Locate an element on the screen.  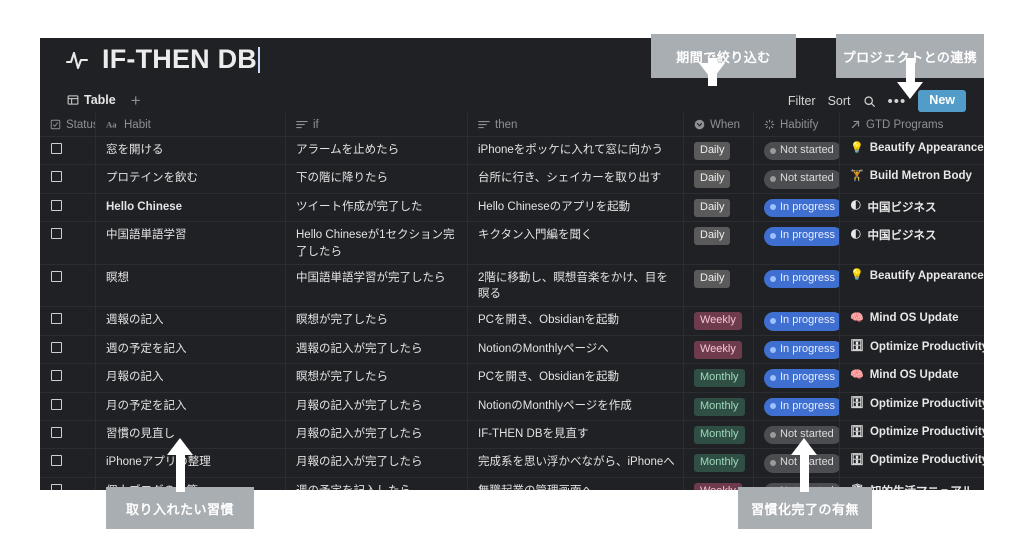
row-then-cell: NotionのMonthlyページへ is located at coordinates (576, 349).